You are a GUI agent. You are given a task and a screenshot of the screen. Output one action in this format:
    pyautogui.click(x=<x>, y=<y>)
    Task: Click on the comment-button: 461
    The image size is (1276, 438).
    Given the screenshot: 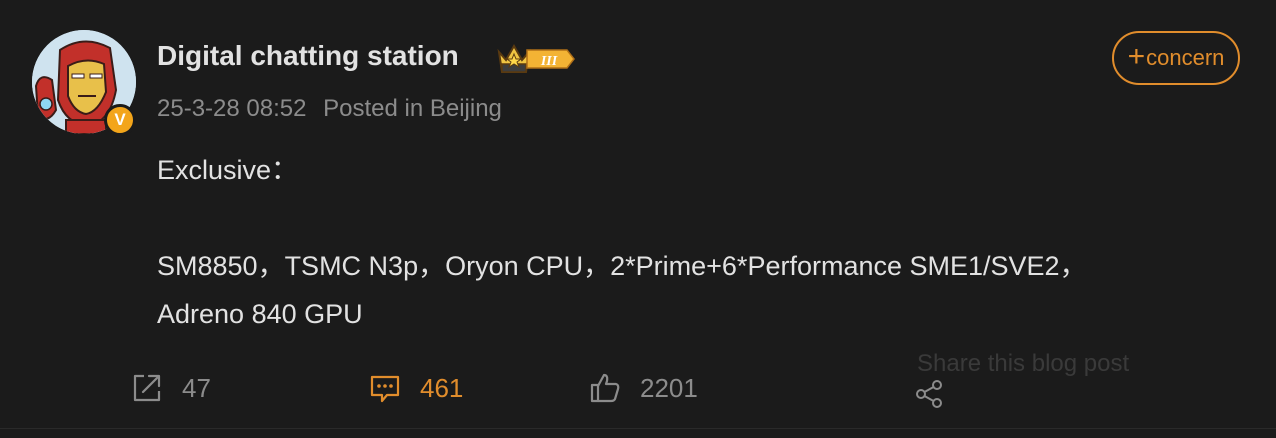 What is the action you would take?
    pyautogui.click(x=415, y=388)
    